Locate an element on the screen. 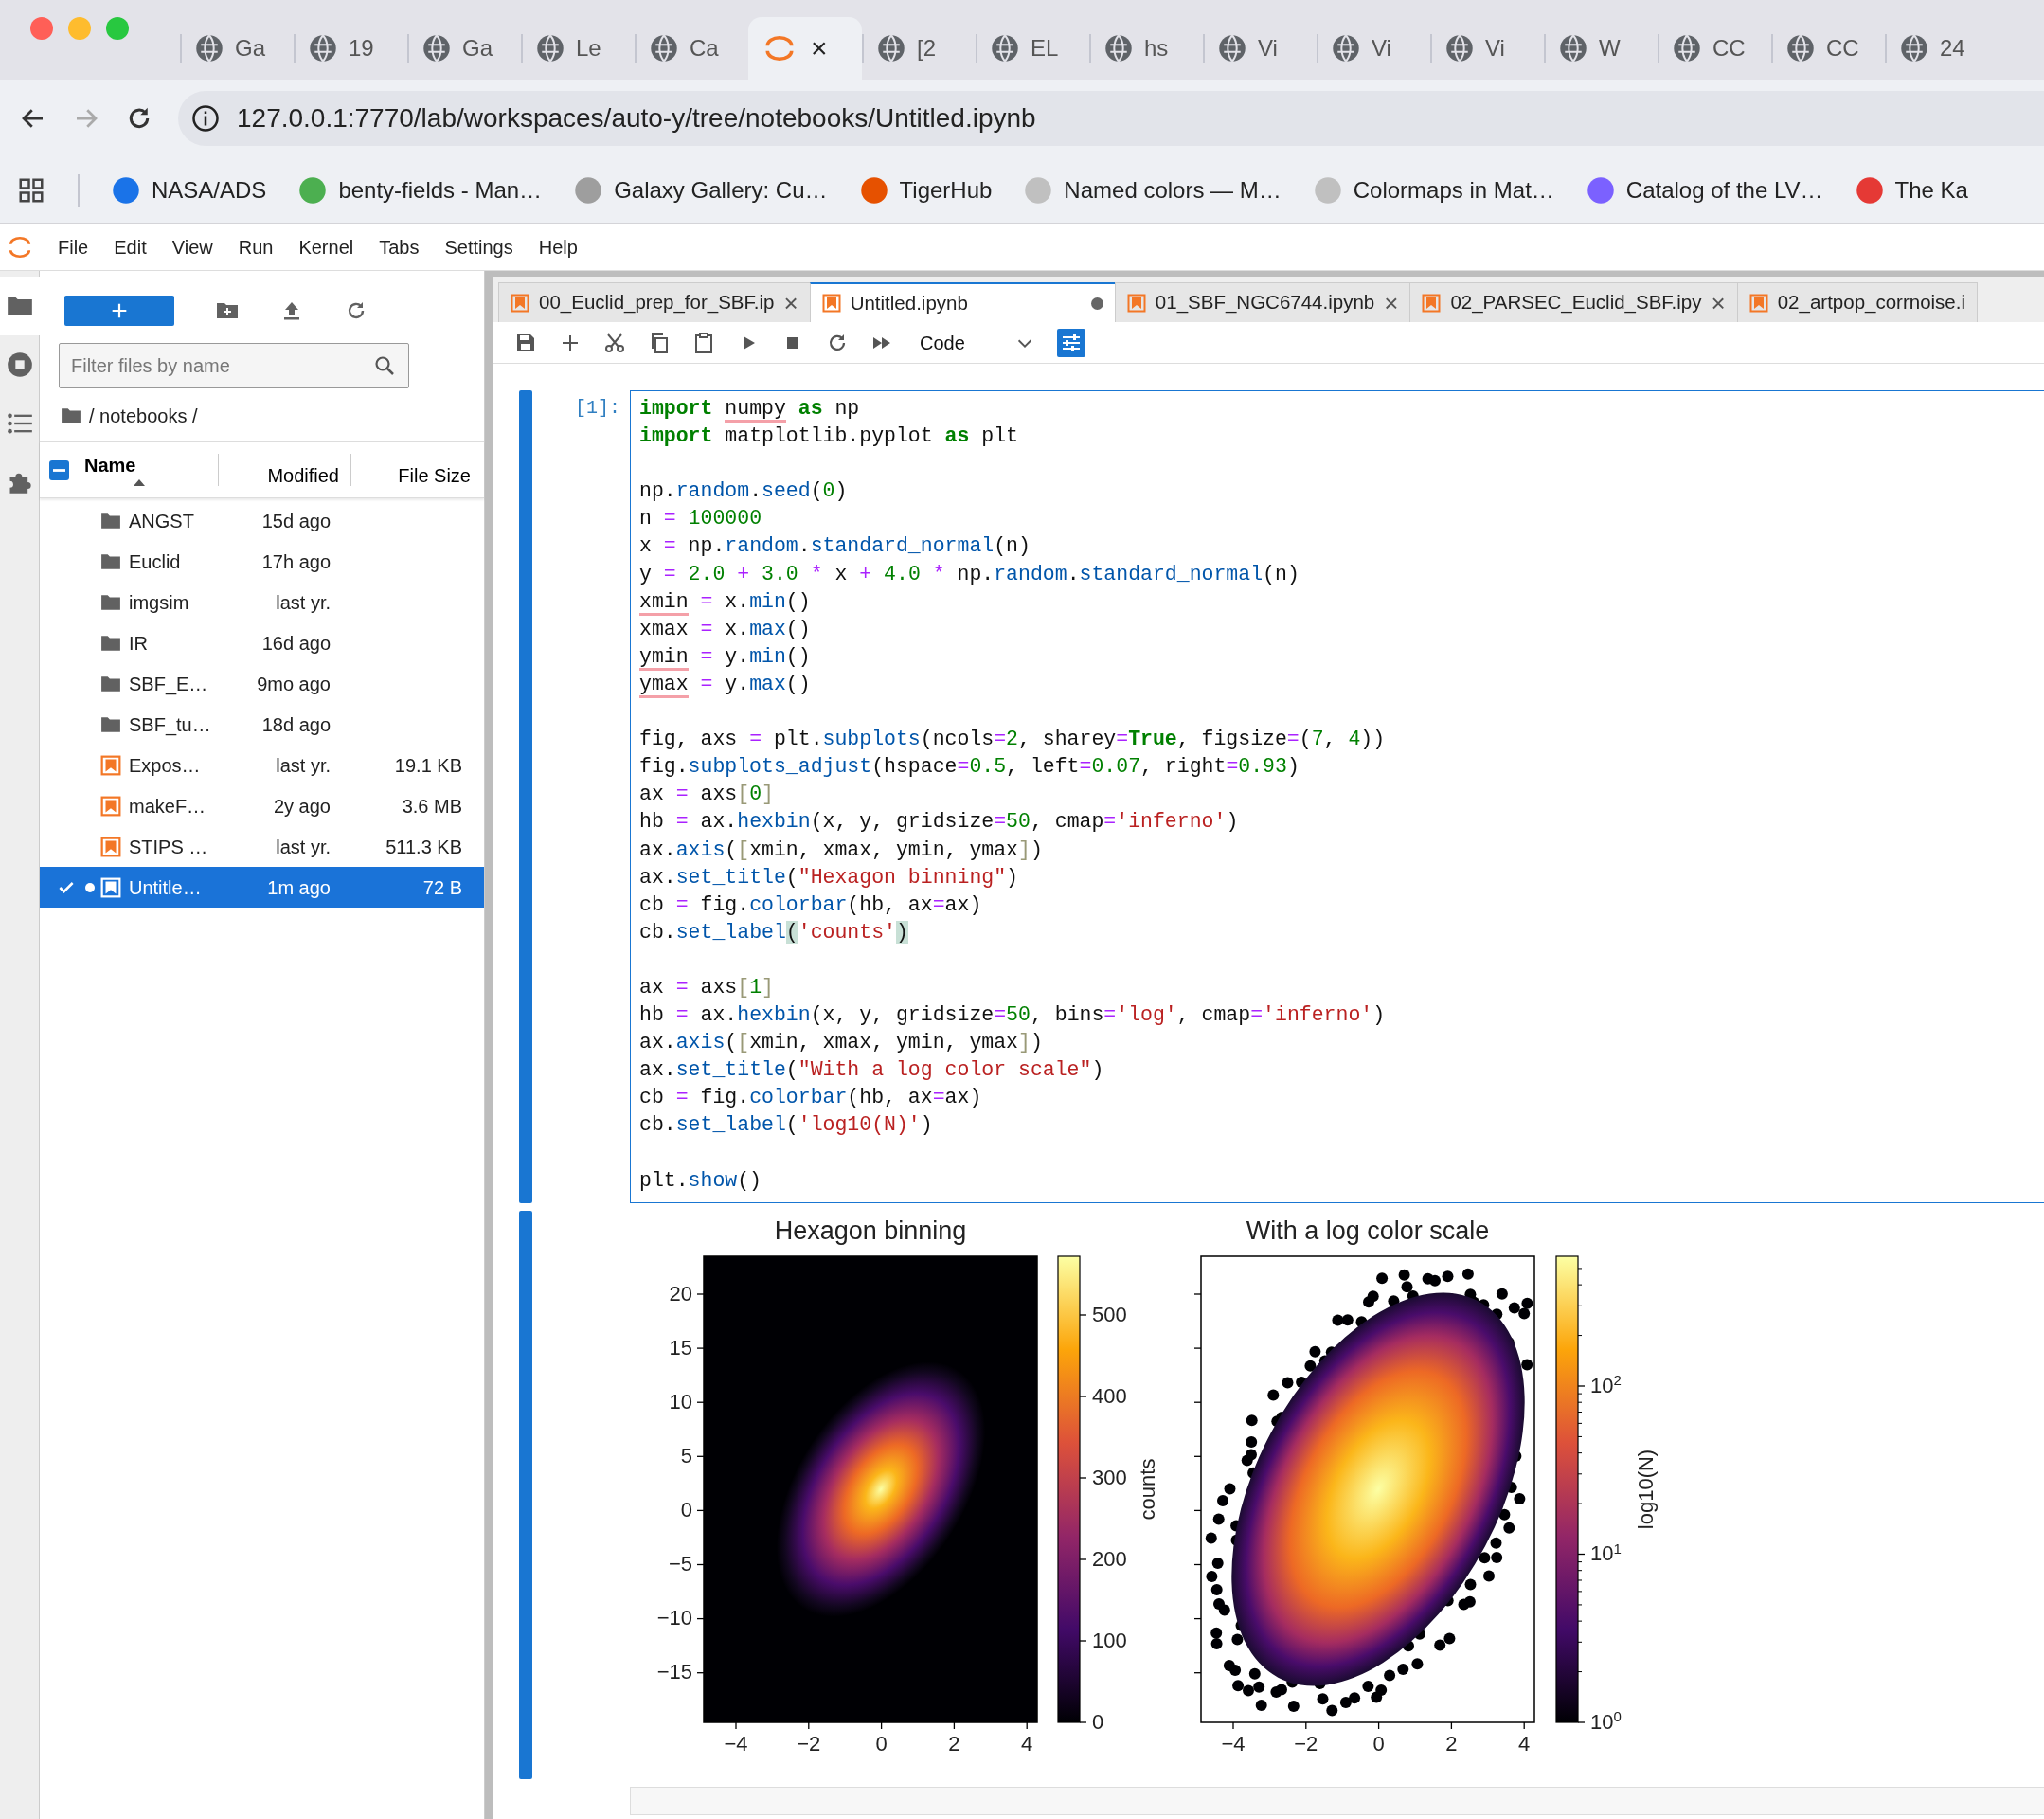  notebook-tab: 02_artpop_corrnoise.i is located at coordinates (1857, 302).